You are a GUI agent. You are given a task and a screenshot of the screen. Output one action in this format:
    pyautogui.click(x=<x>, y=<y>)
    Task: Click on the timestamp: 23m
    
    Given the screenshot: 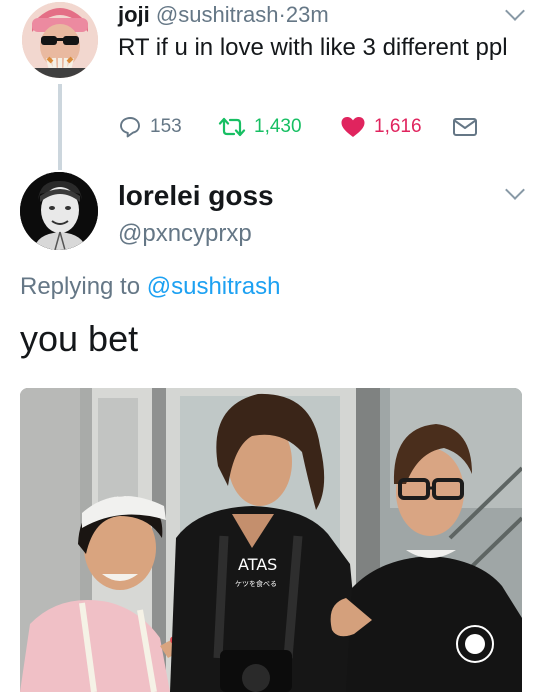 What is the action you would take?
    pyautogui.click(x=307, y=14)
    